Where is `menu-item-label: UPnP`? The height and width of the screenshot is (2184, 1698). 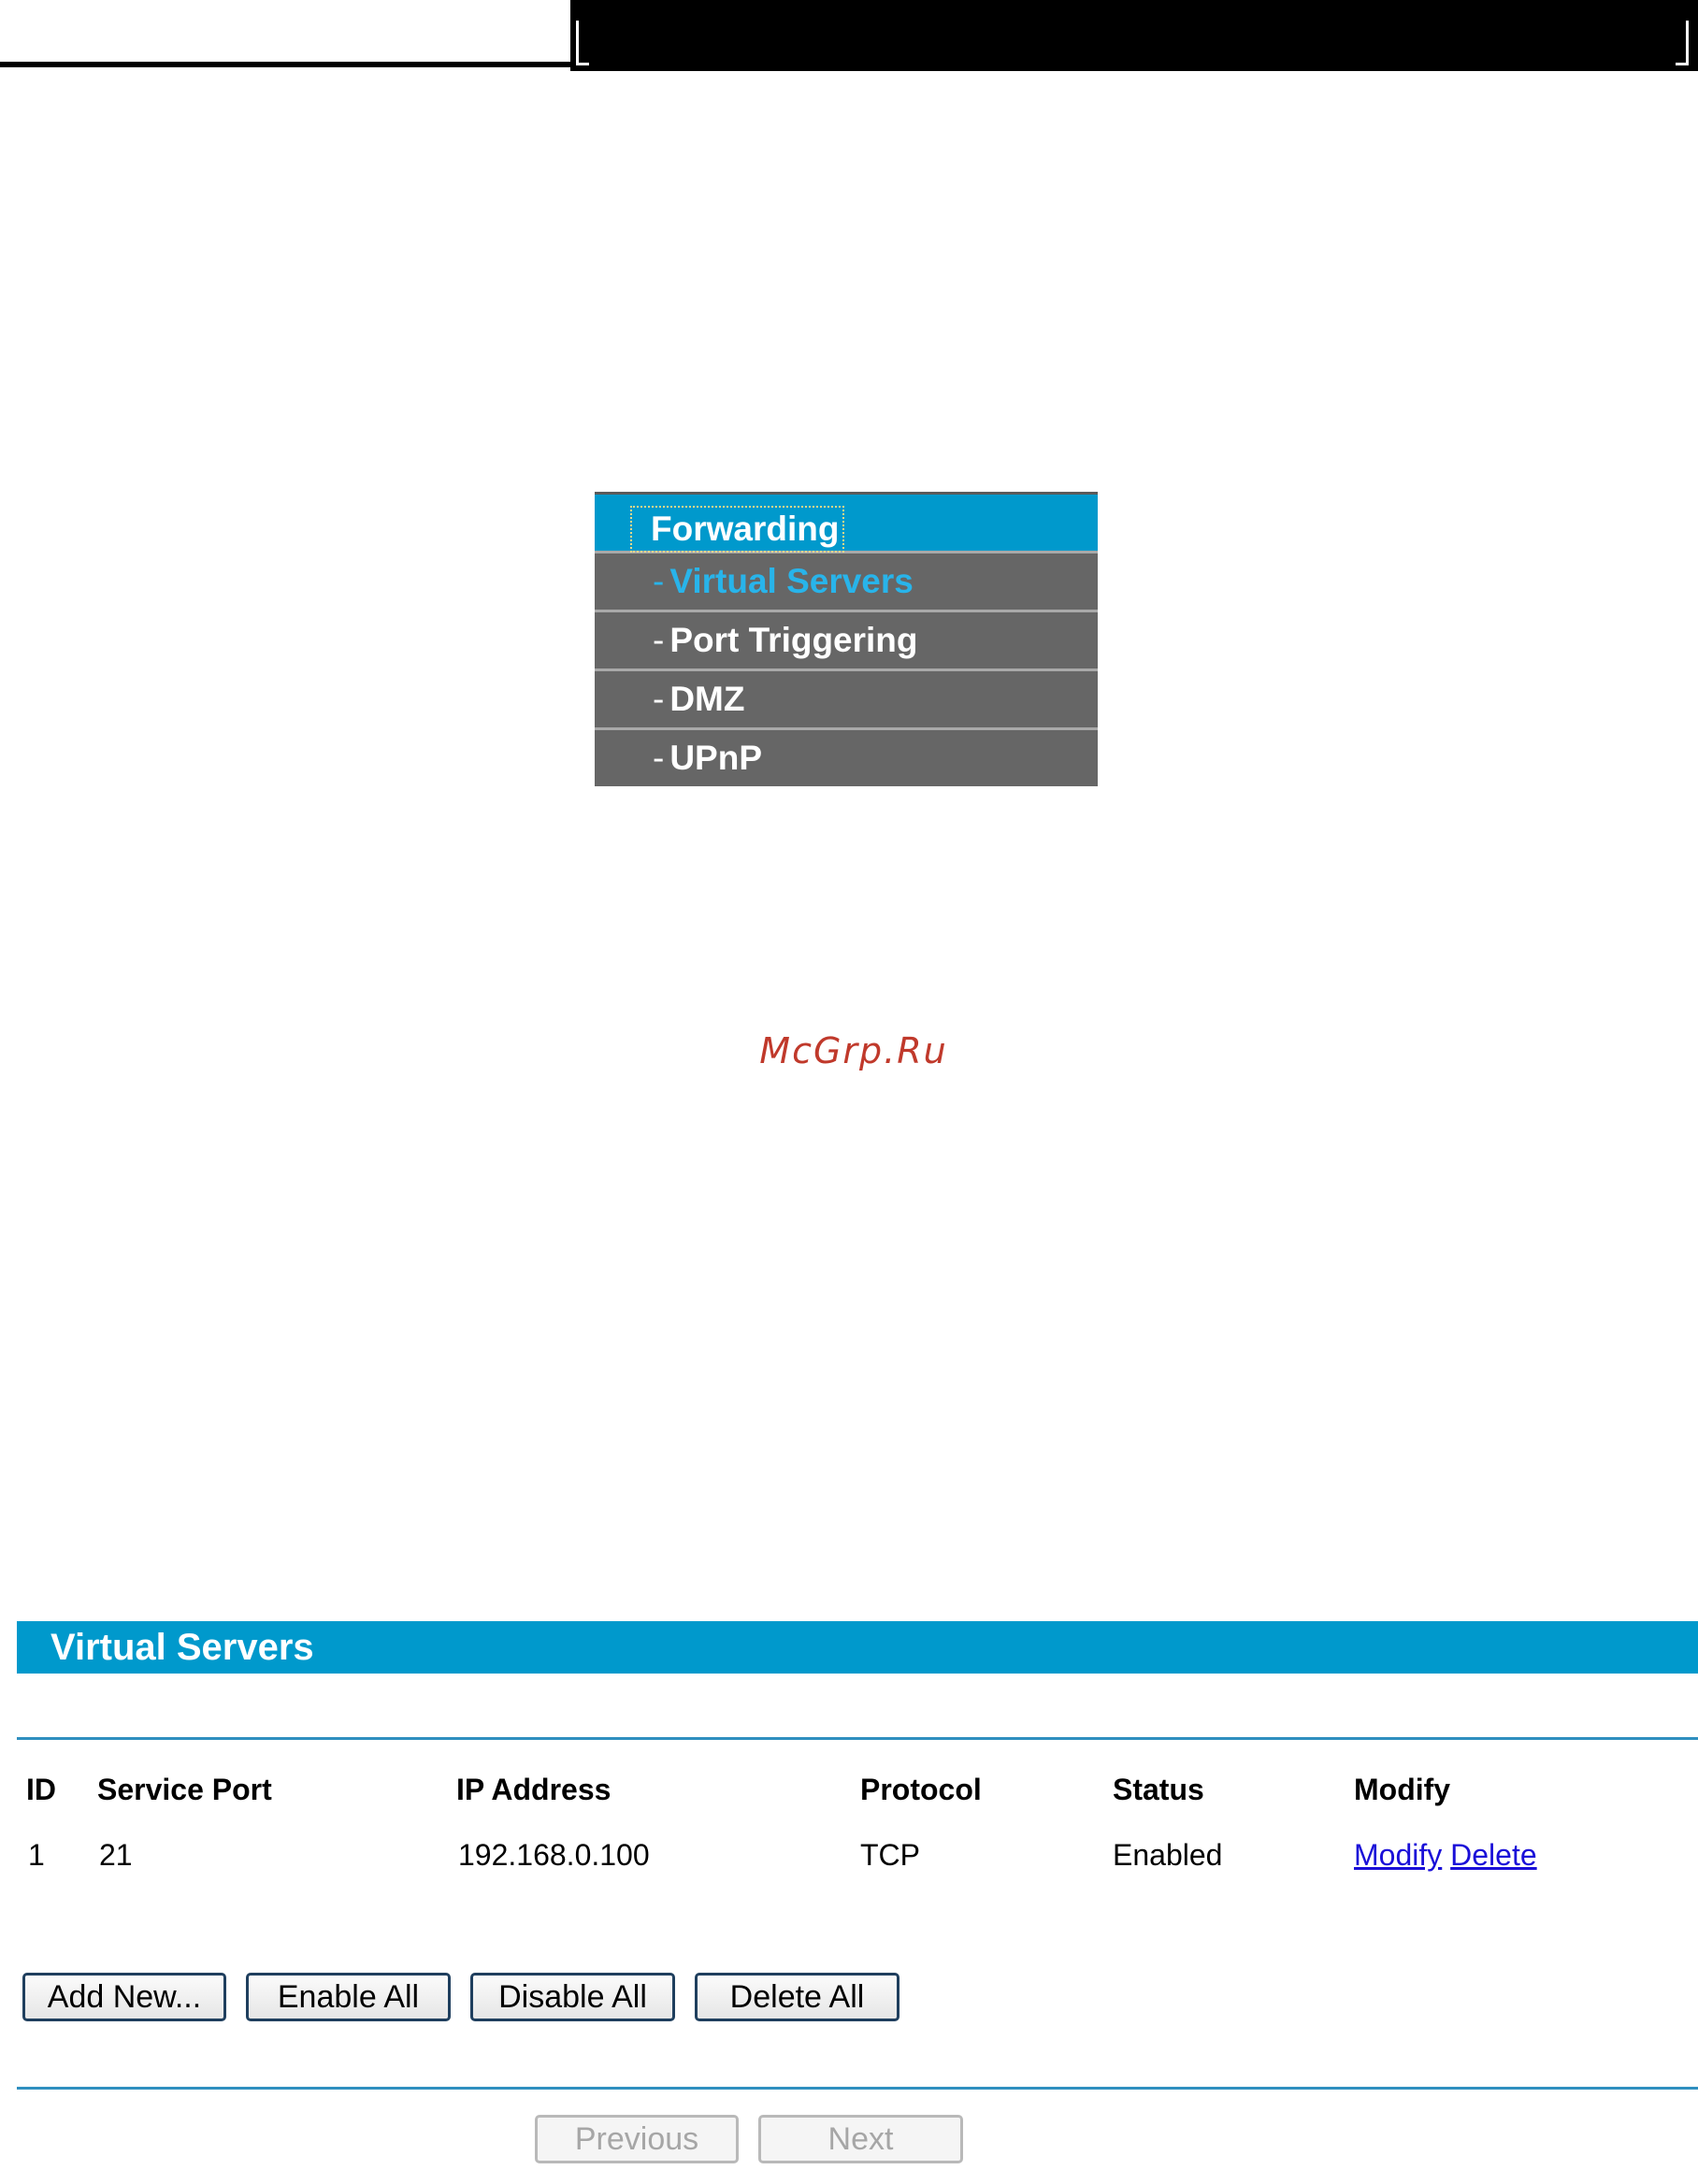
menu-item-label: UPnP is located at coordinates (716, 758).